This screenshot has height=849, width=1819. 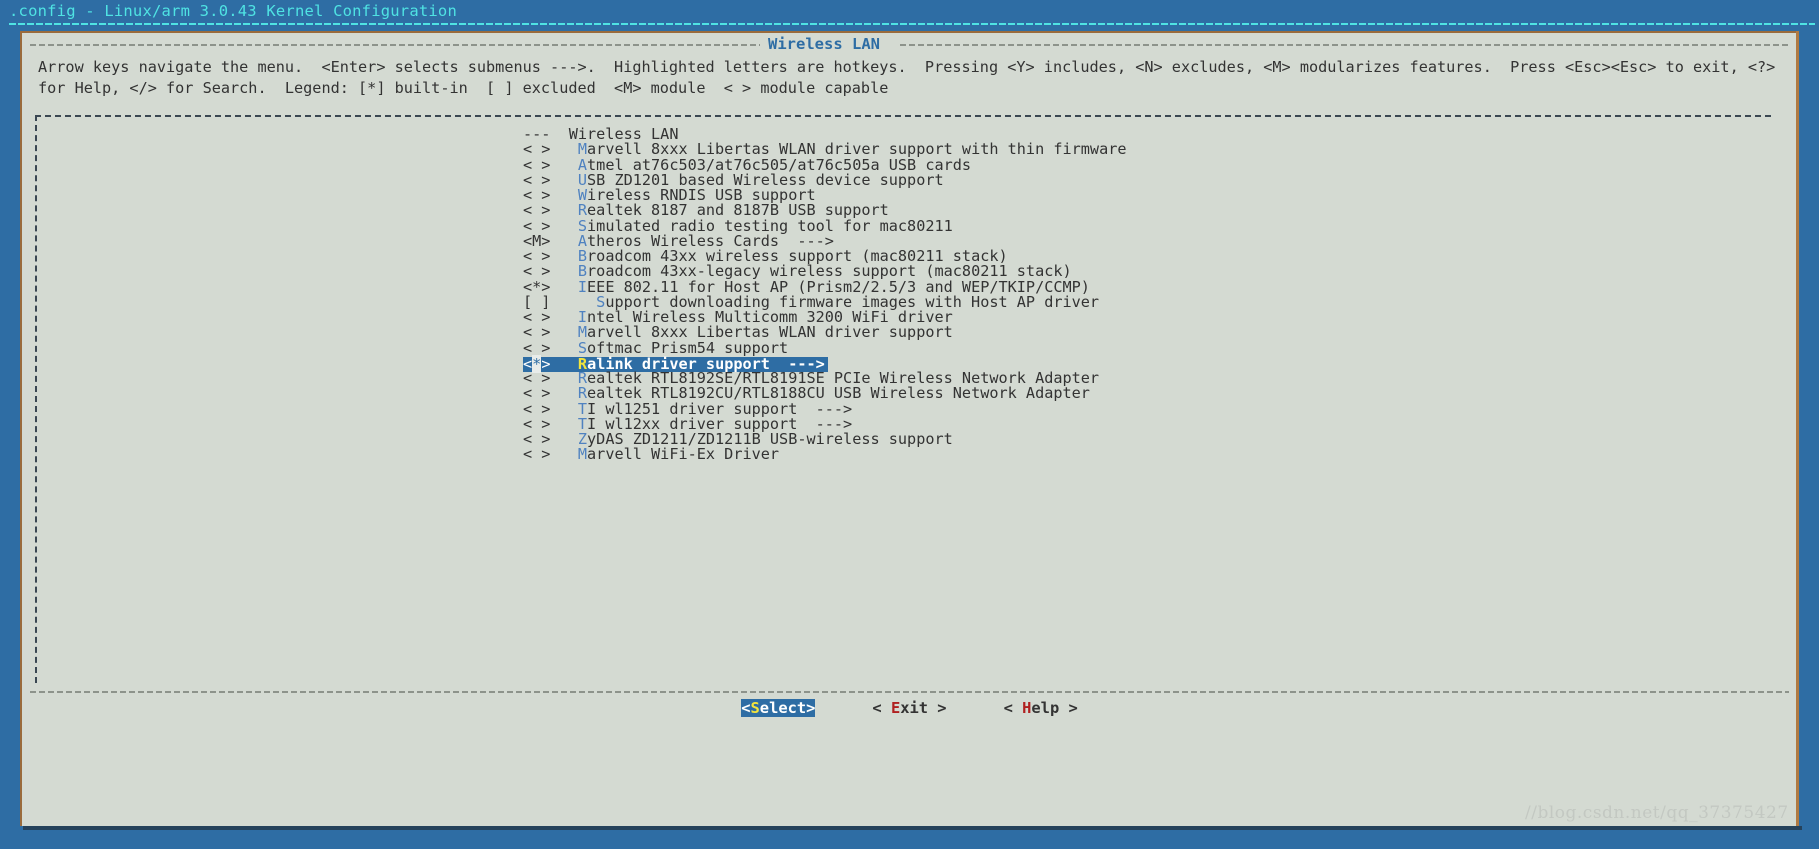 I want to click on menu-item-state-marker: < >, so click(x=537, y=454).